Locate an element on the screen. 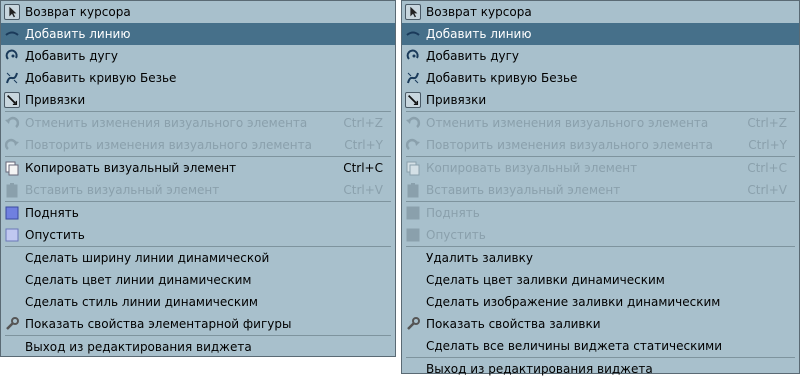 This screenshot has width=800, height=380. menu-item: Сделать цвет линии динамическим is located at coordinates (198, 280).